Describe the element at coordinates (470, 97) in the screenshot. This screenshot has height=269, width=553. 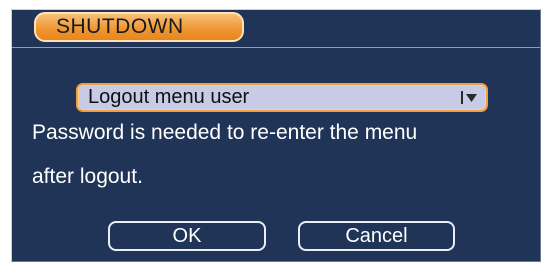
I see `chevron-down-icon` at that location.